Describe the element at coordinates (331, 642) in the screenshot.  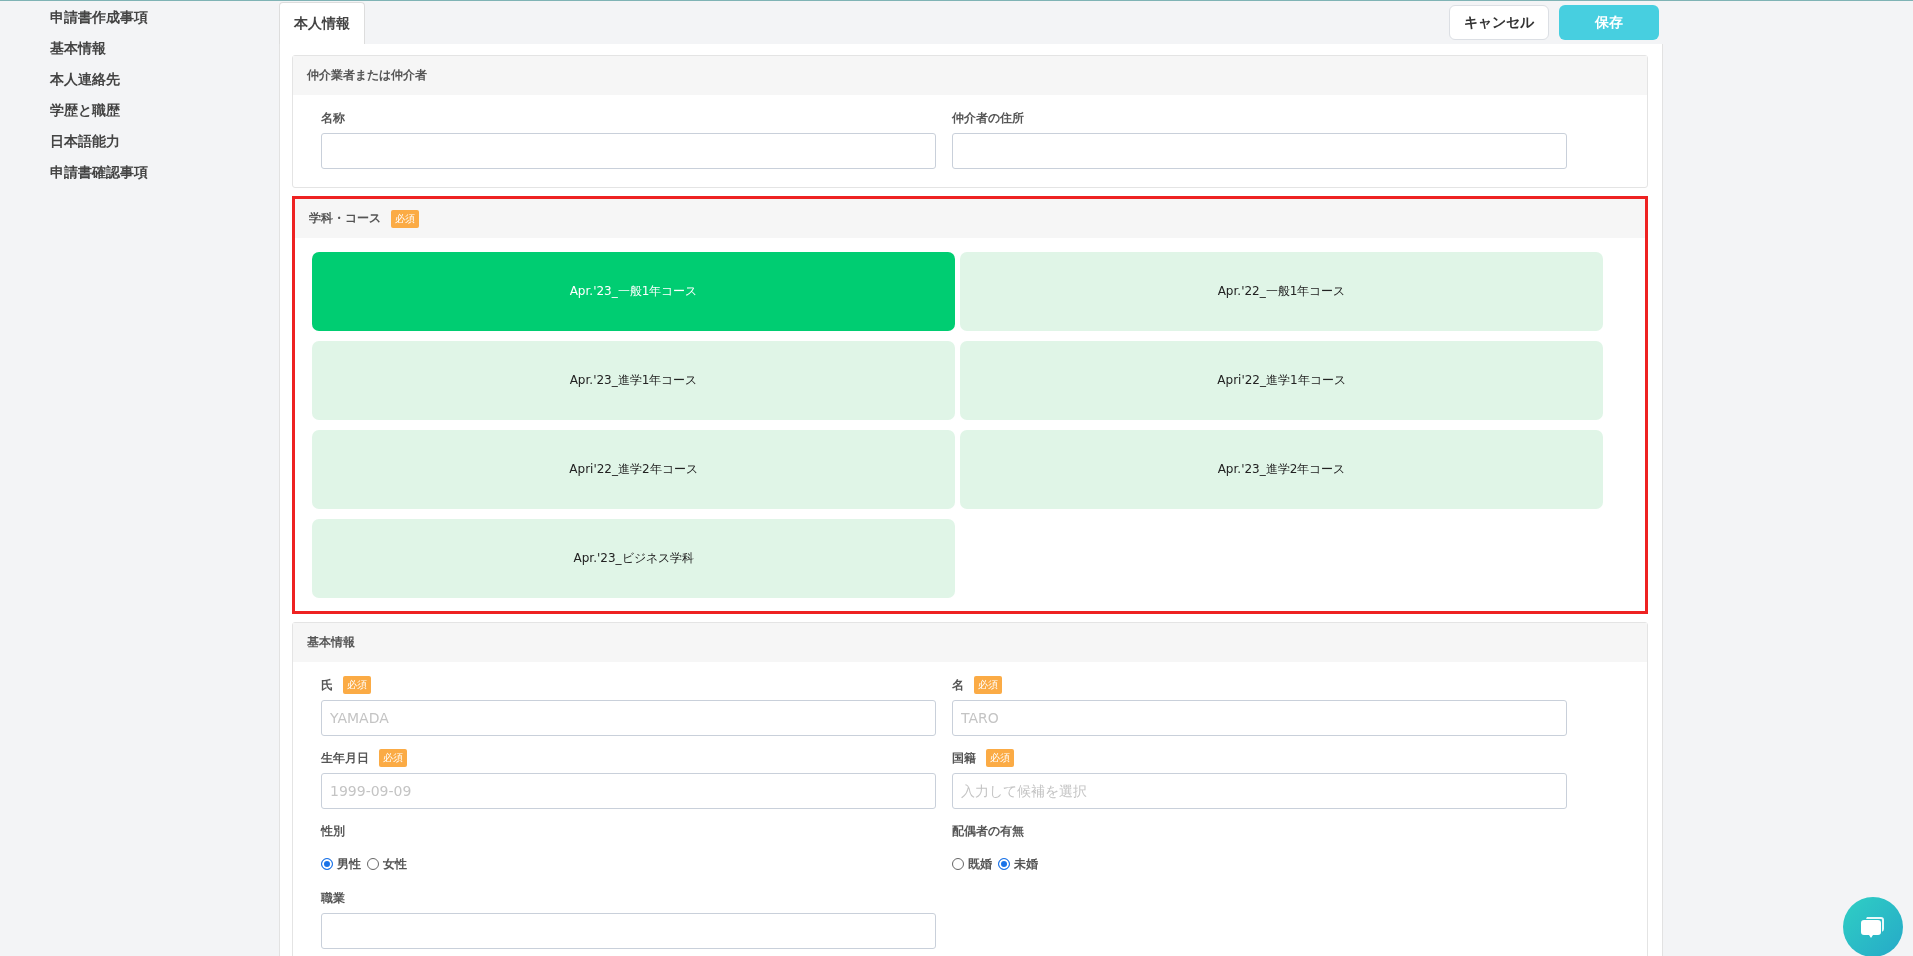
I see `section-title: 基本情報` at that location.